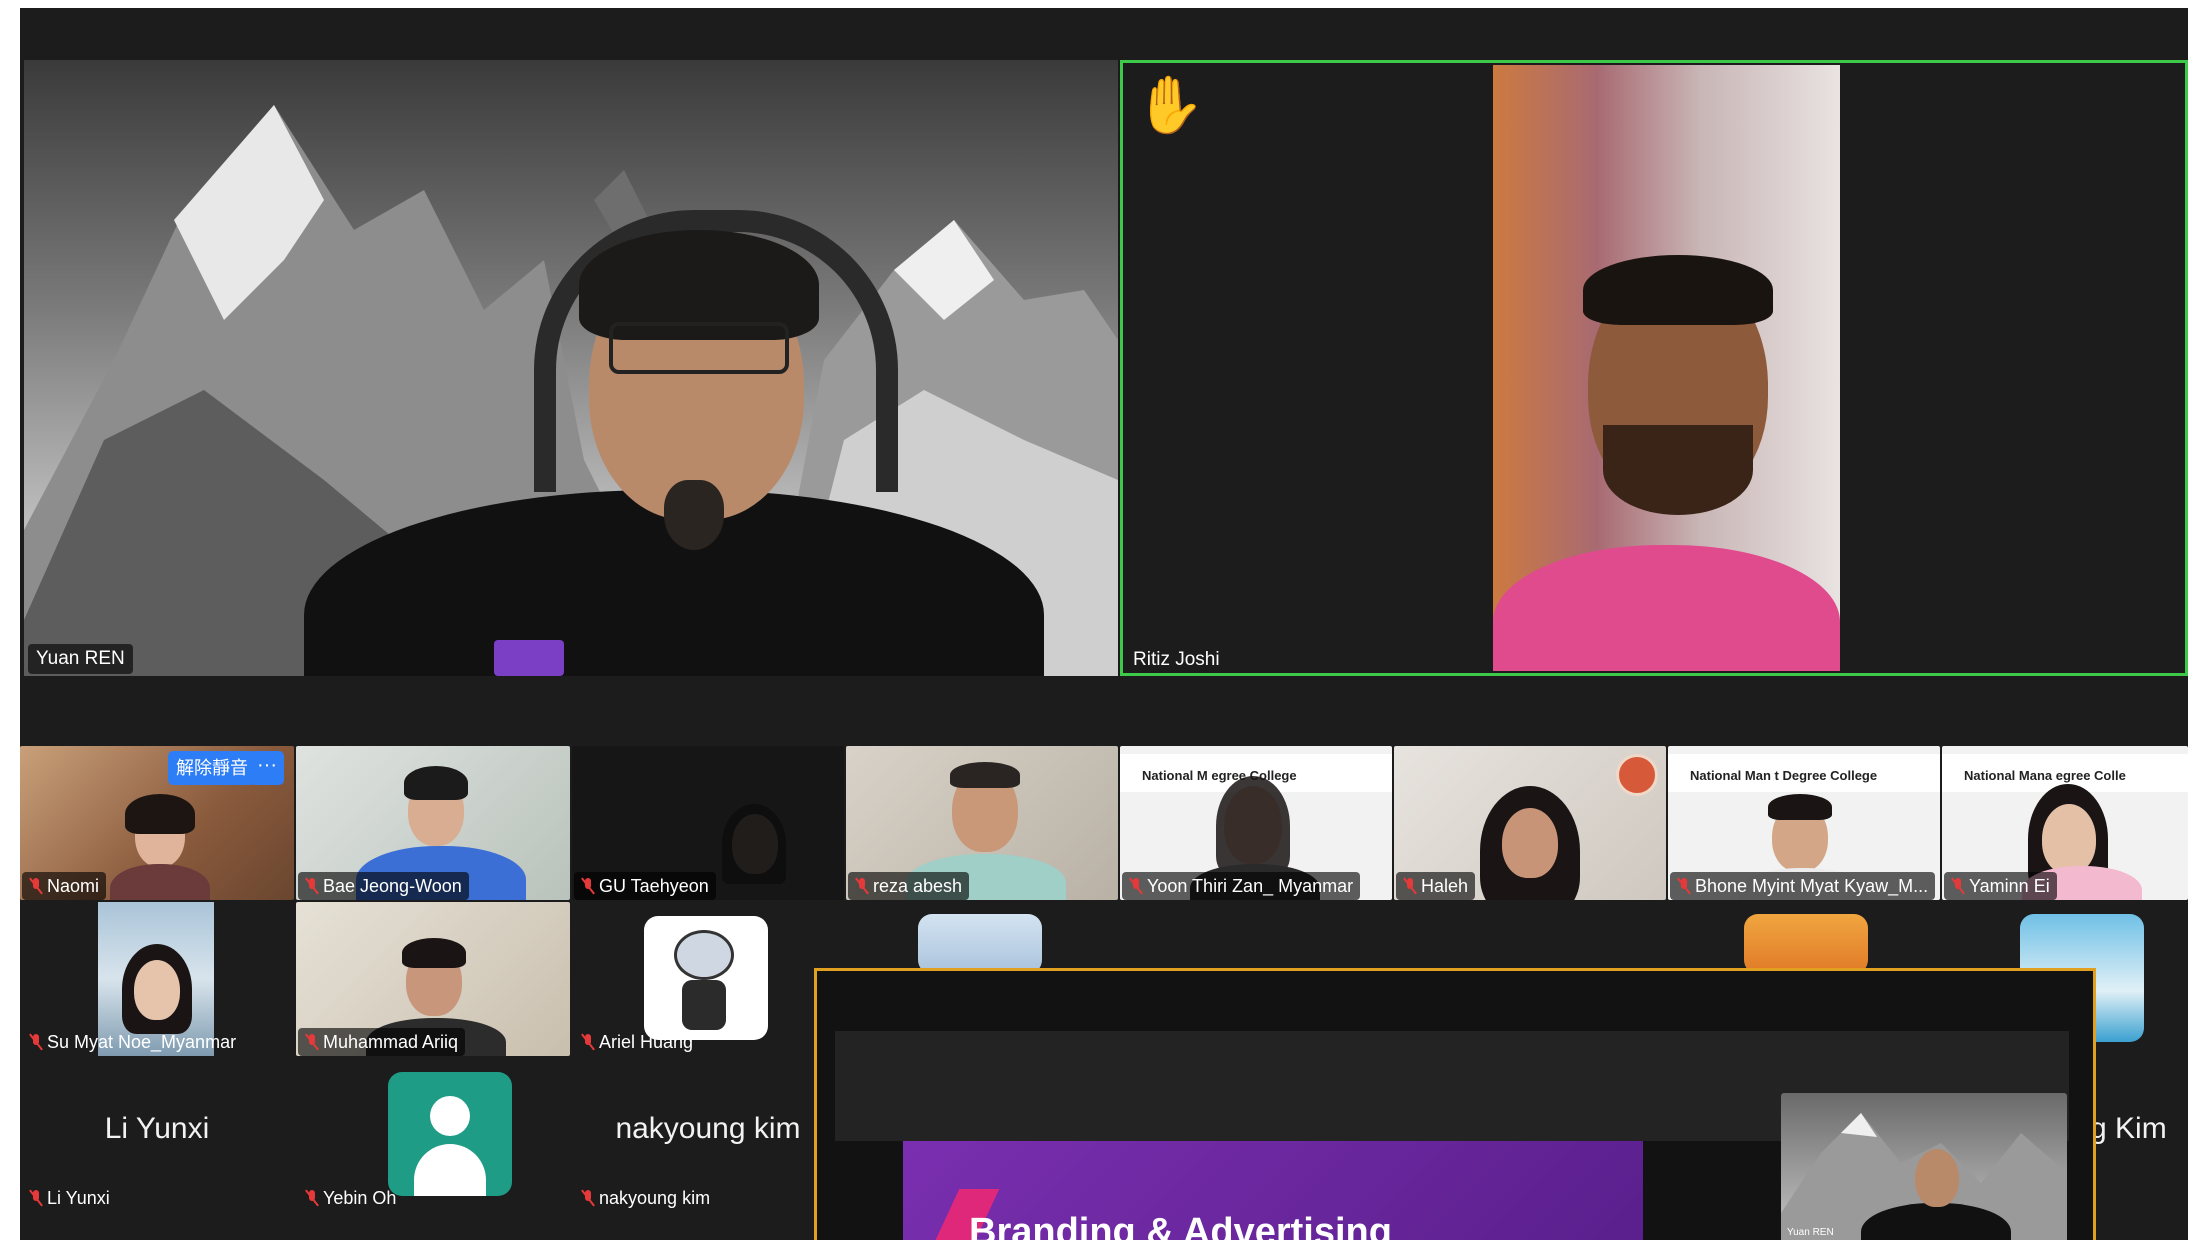  I want to click on reza-hair, so click(985, 775).